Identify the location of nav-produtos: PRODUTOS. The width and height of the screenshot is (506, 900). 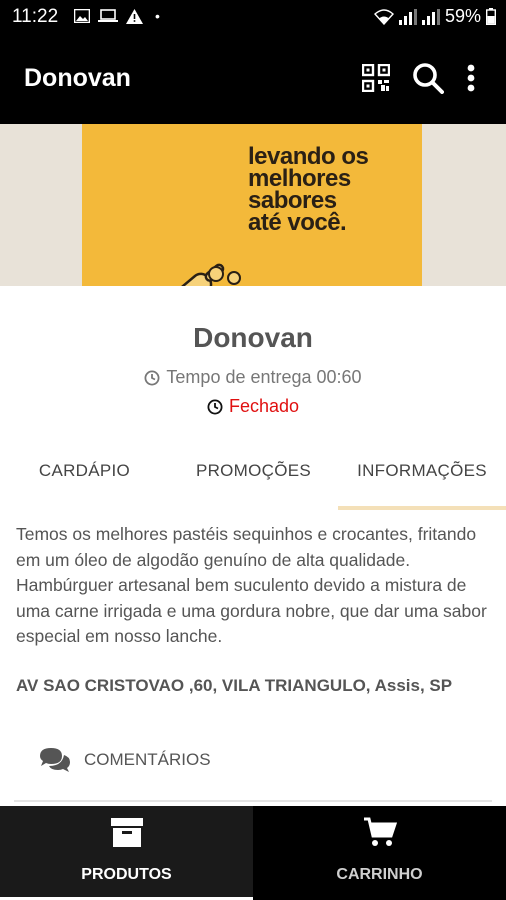
(126, 853).